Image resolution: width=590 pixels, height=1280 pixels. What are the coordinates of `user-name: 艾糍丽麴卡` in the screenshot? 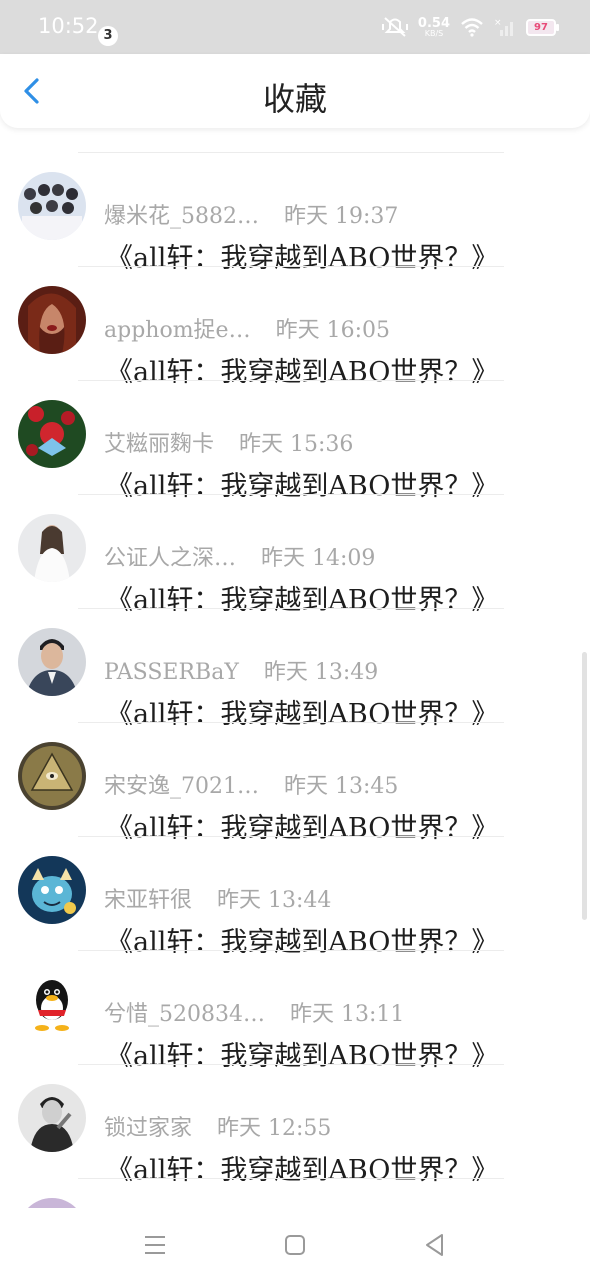 It's located at (159, 444).